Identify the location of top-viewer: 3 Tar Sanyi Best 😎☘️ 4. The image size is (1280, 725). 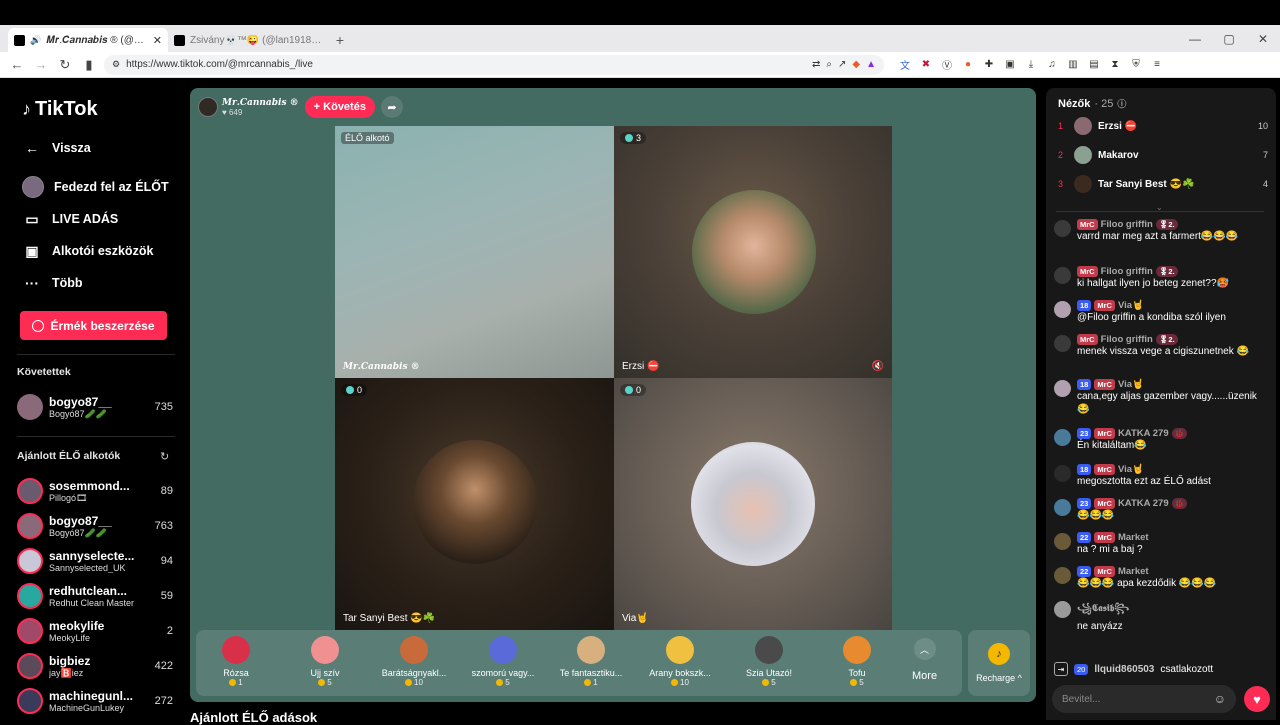
(1163, 184).